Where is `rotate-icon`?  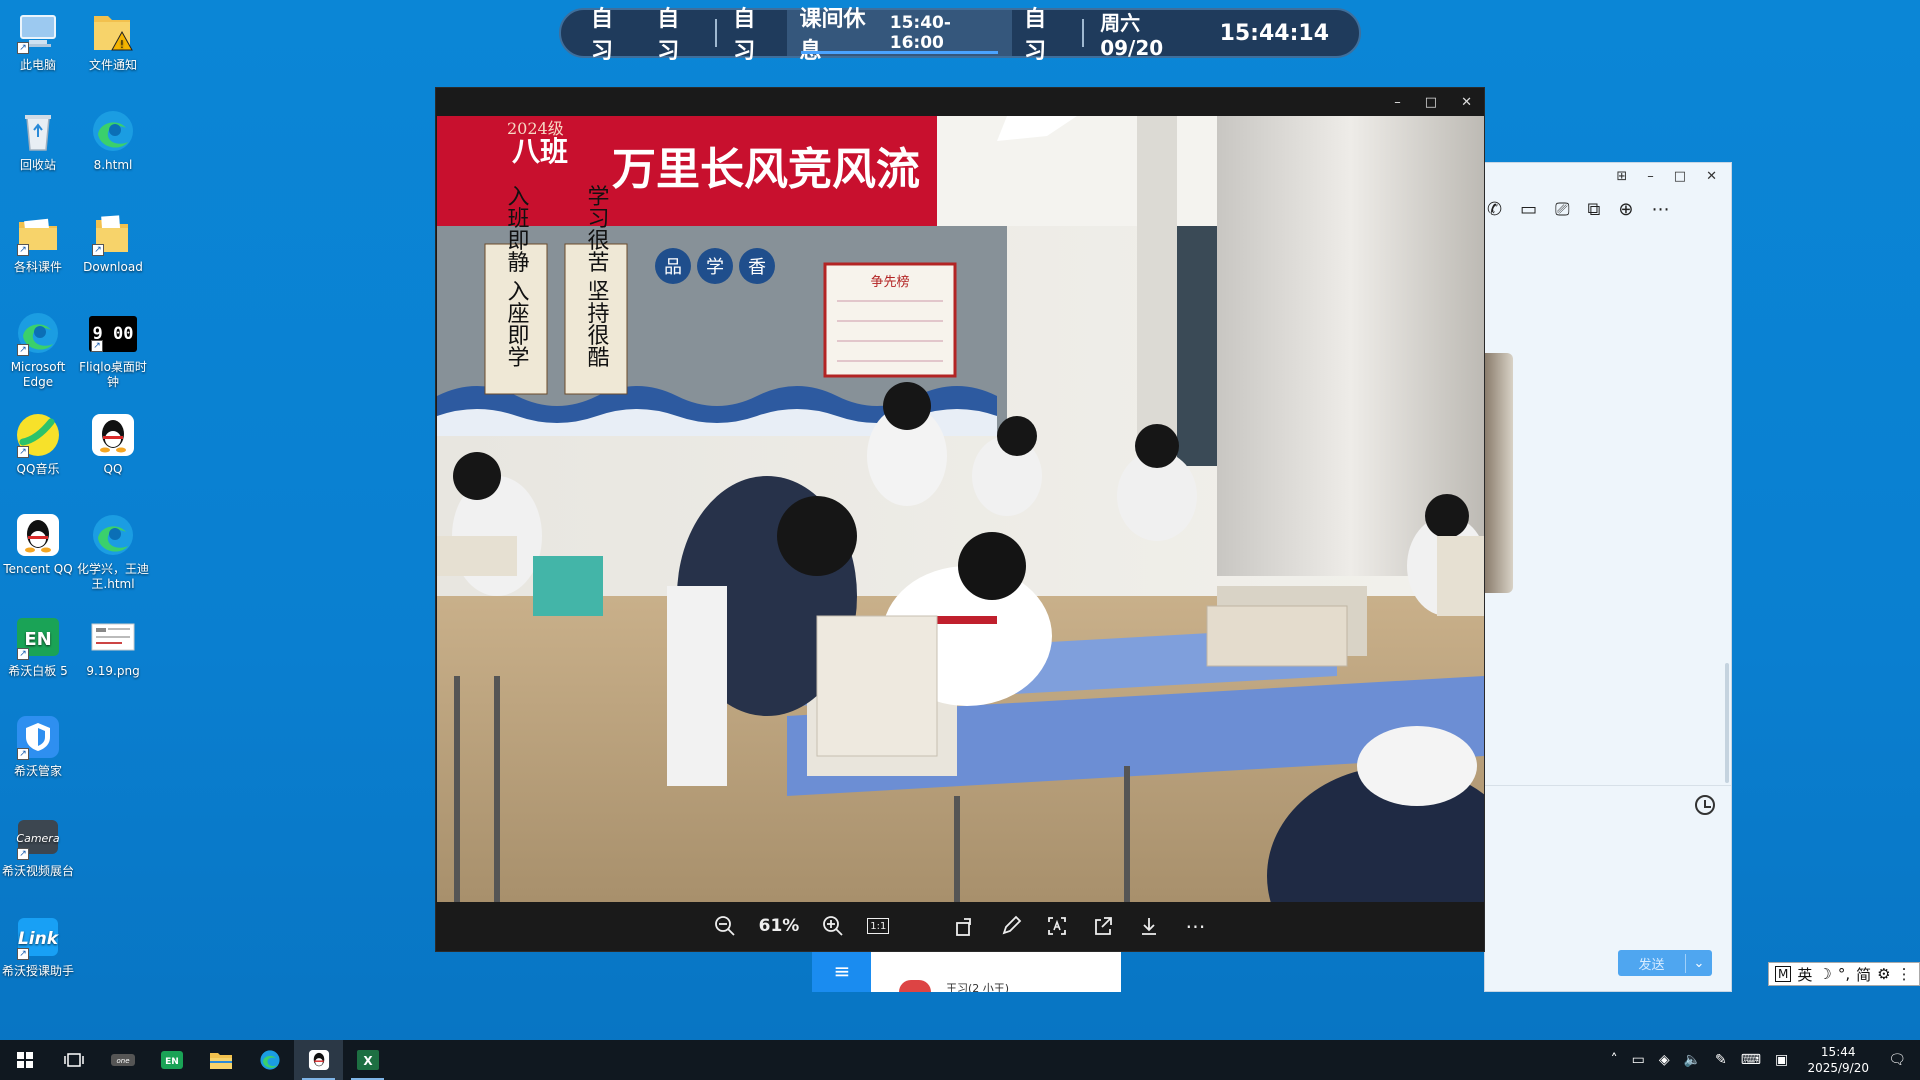
rotate-icon is located at coordinates (965, 926).